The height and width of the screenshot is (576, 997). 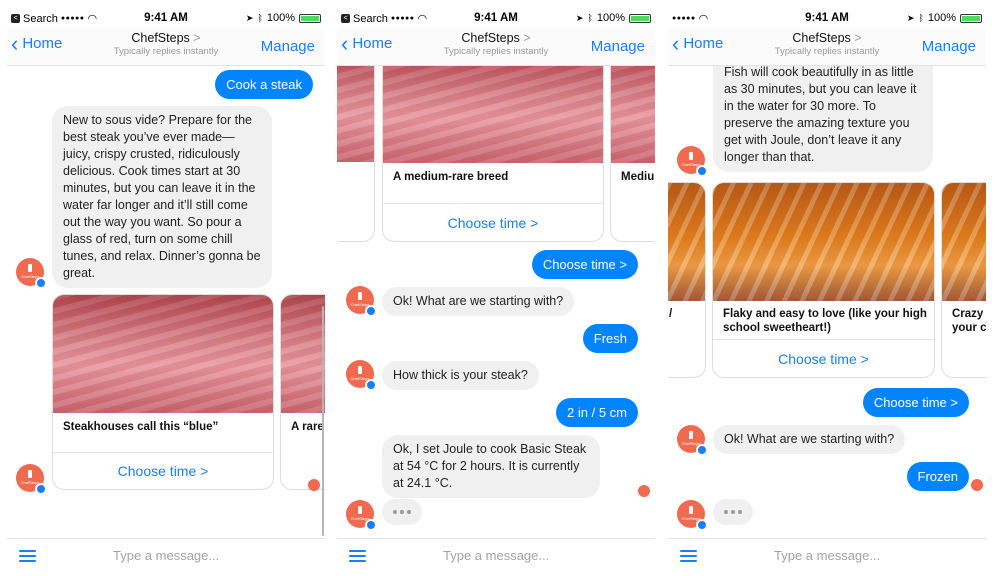 I want to click on carousel-card-peek: Mediu, so click(x=632, y=154).